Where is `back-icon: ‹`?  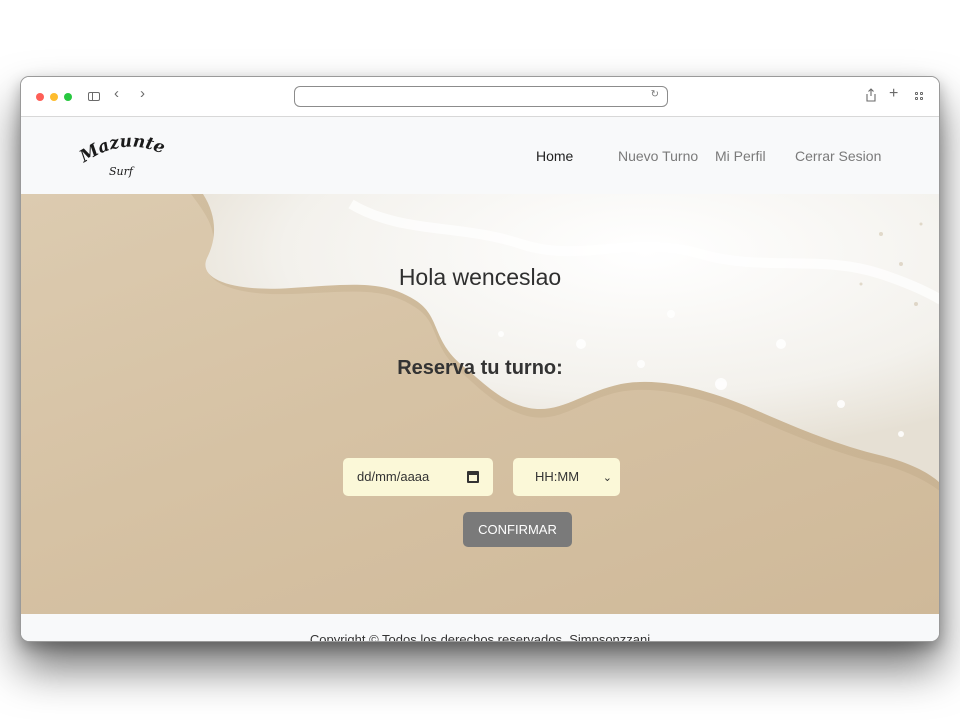 back-icon: ‹ is located at coordinates (116, 94).